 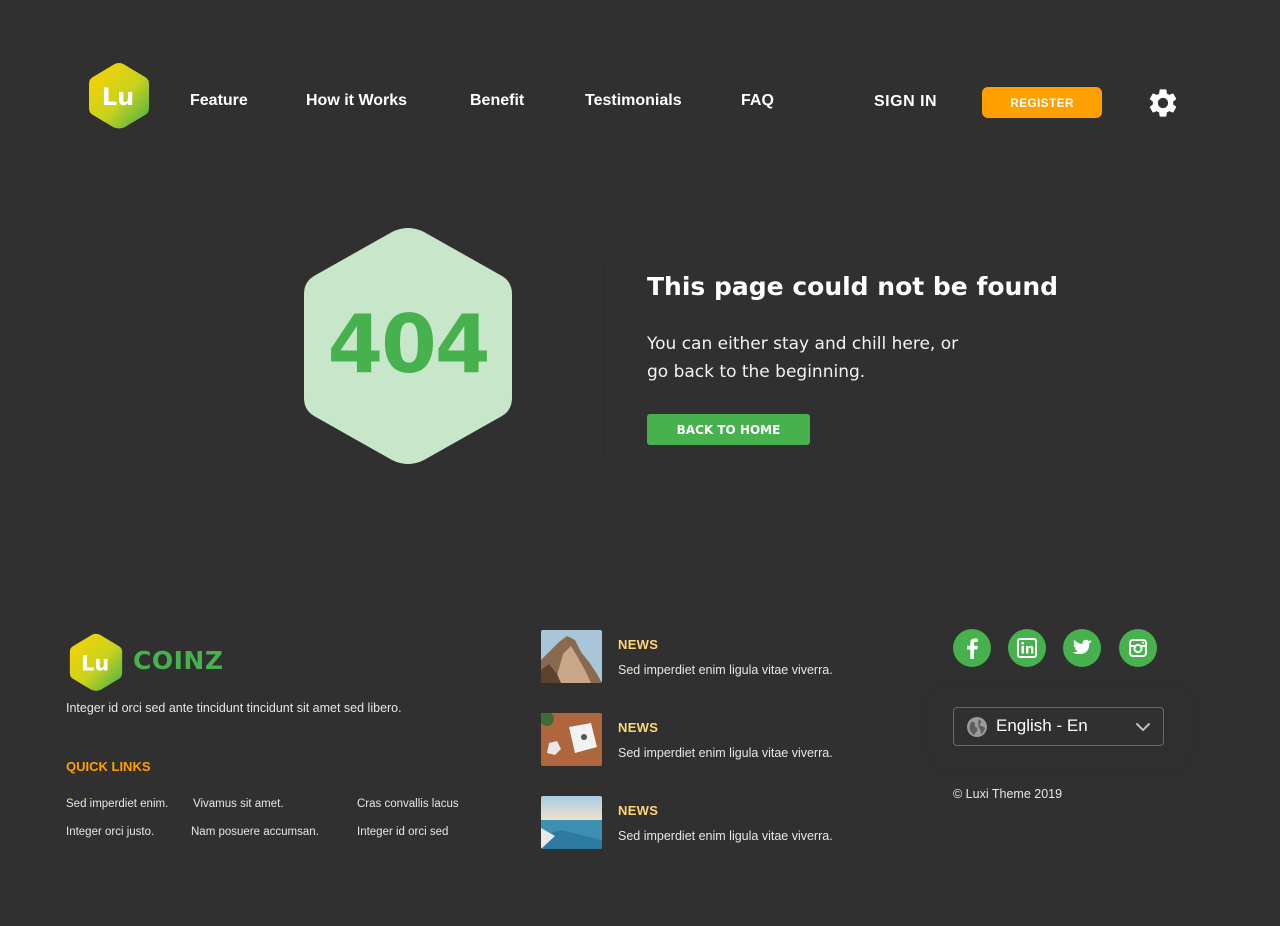 What do you see at coordinates (255, 832) in the screenshot?
I see `quick-link: Nam posuere accumsan.` at bounding box center [255, 832].